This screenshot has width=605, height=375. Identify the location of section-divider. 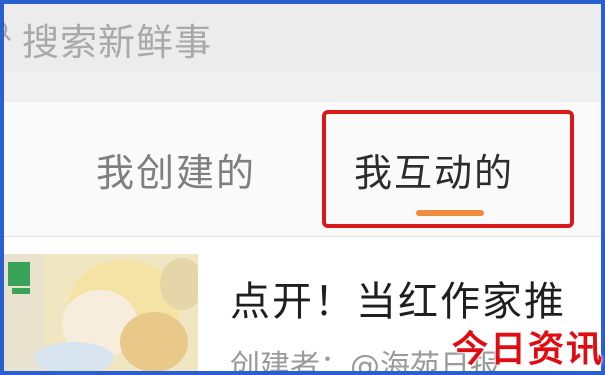
(302, 87).